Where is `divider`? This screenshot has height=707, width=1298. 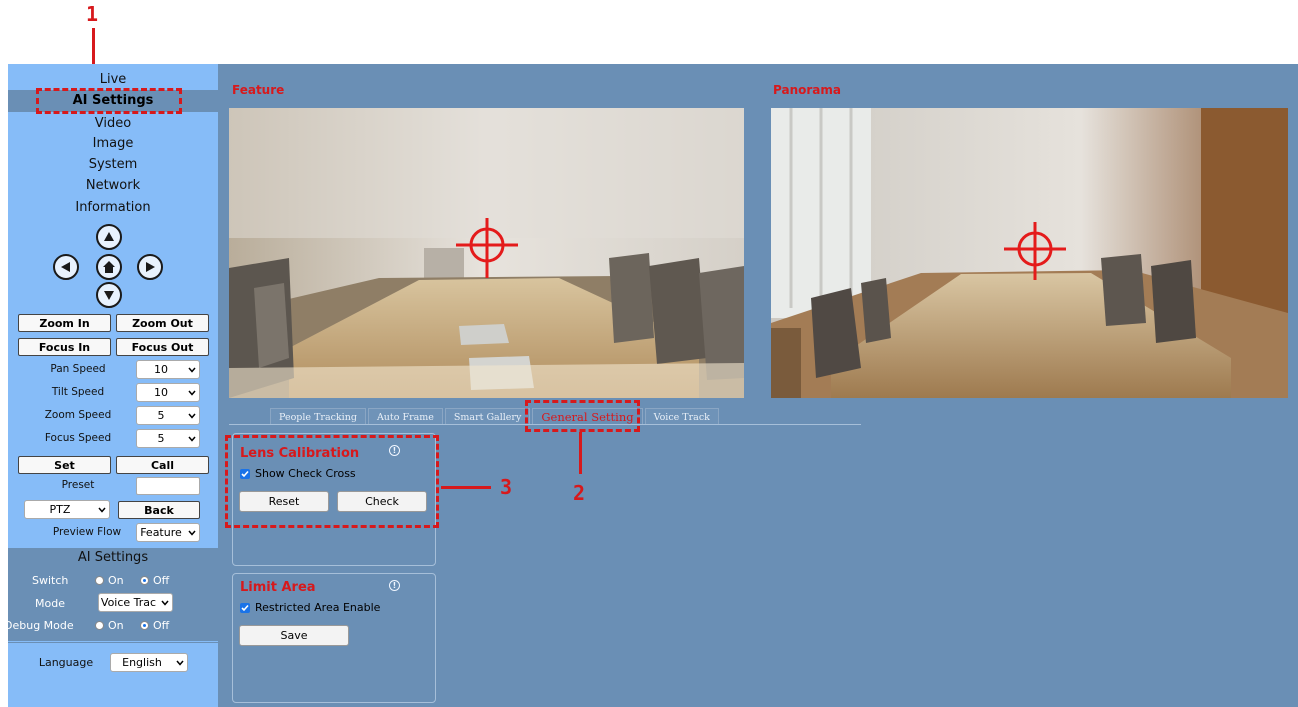 divider is located at coordinates (113, 642).